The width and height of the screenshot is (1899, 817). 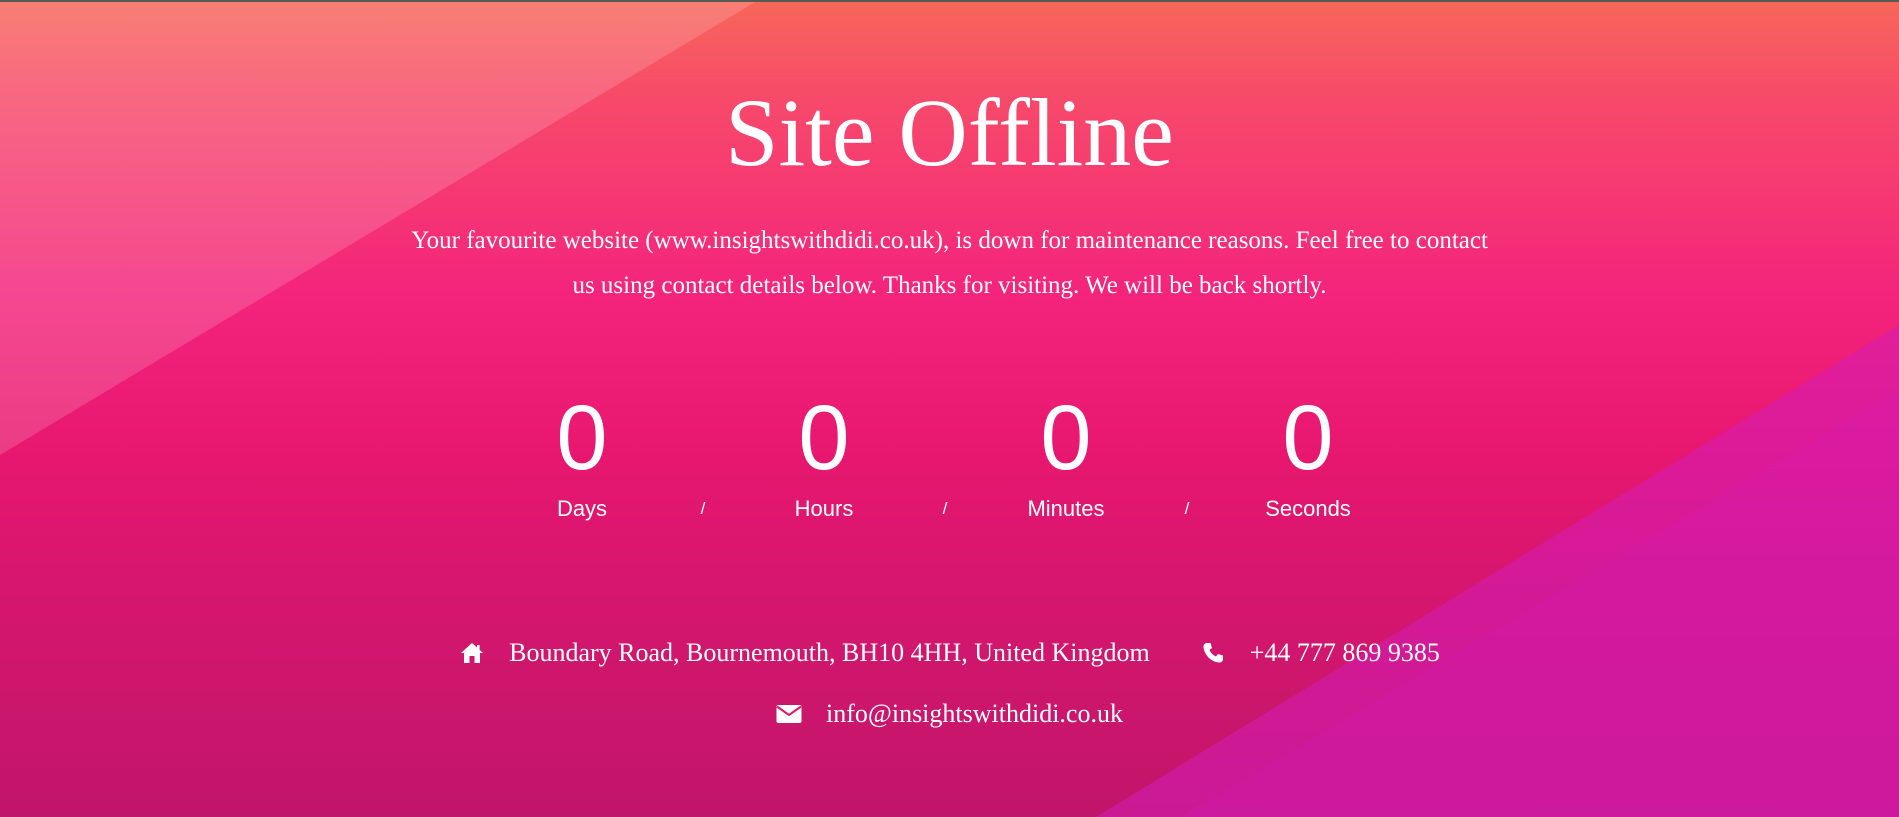 I want to click on minutes-value: 0, so click(x=1066, y=438).